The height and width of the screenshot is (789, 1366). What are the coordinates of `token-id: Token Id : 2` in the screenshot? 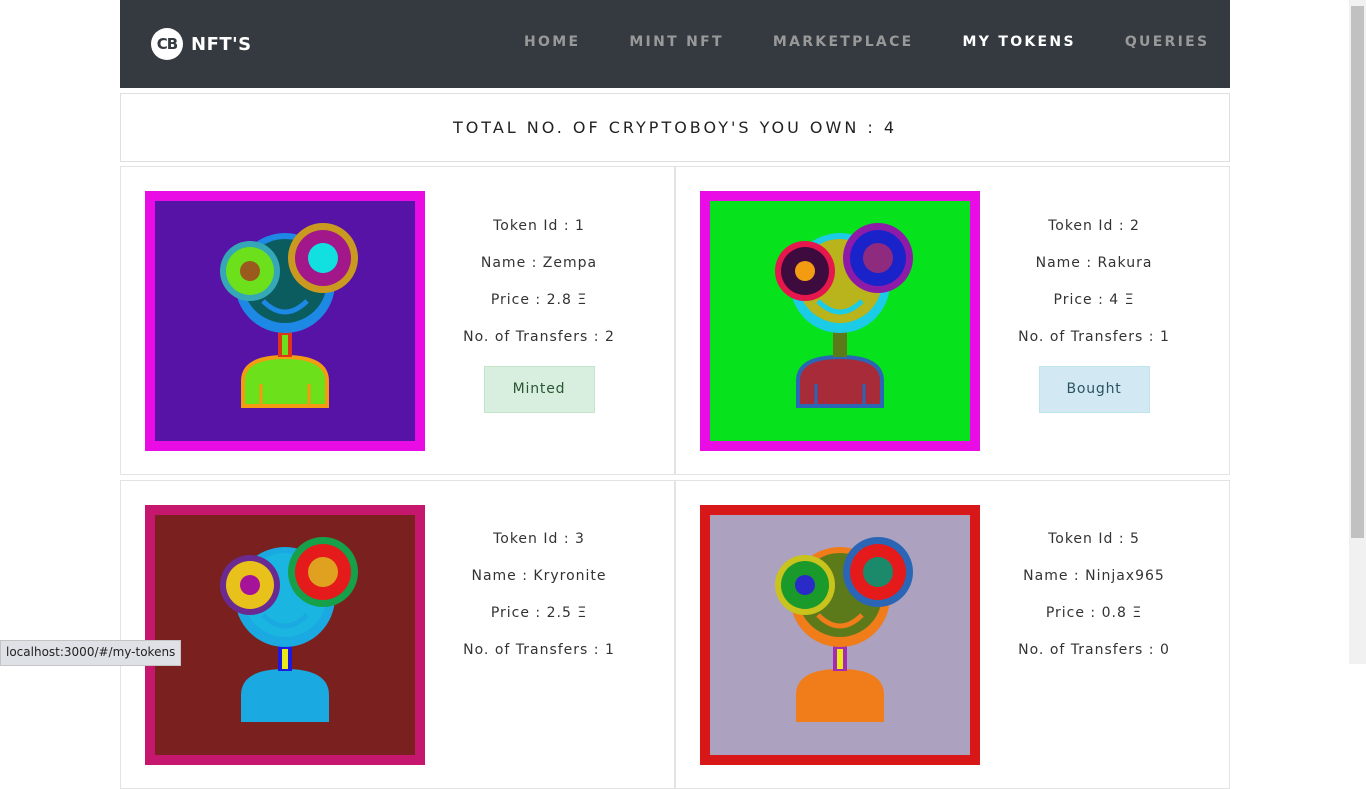 It's located at (1094, 226).